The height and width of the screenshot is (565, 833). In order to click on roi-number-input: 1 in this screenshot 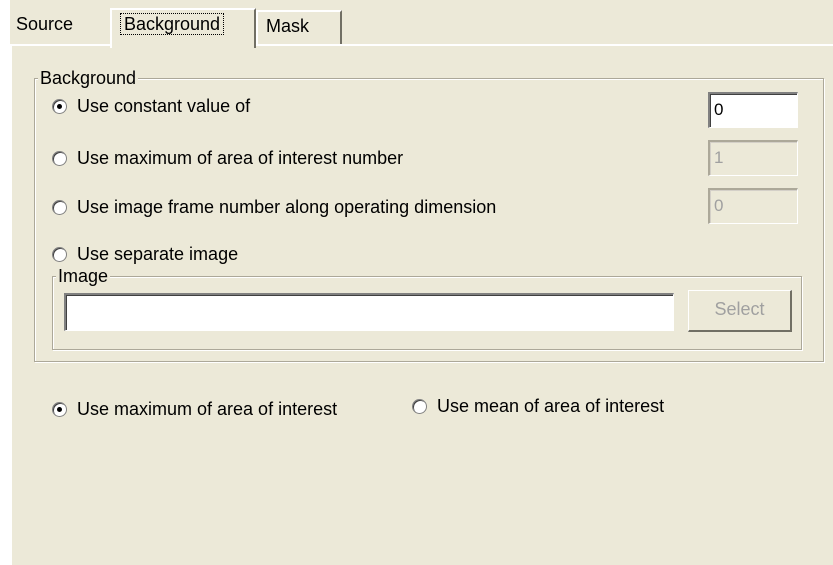, I will do `click(753, 158)`.